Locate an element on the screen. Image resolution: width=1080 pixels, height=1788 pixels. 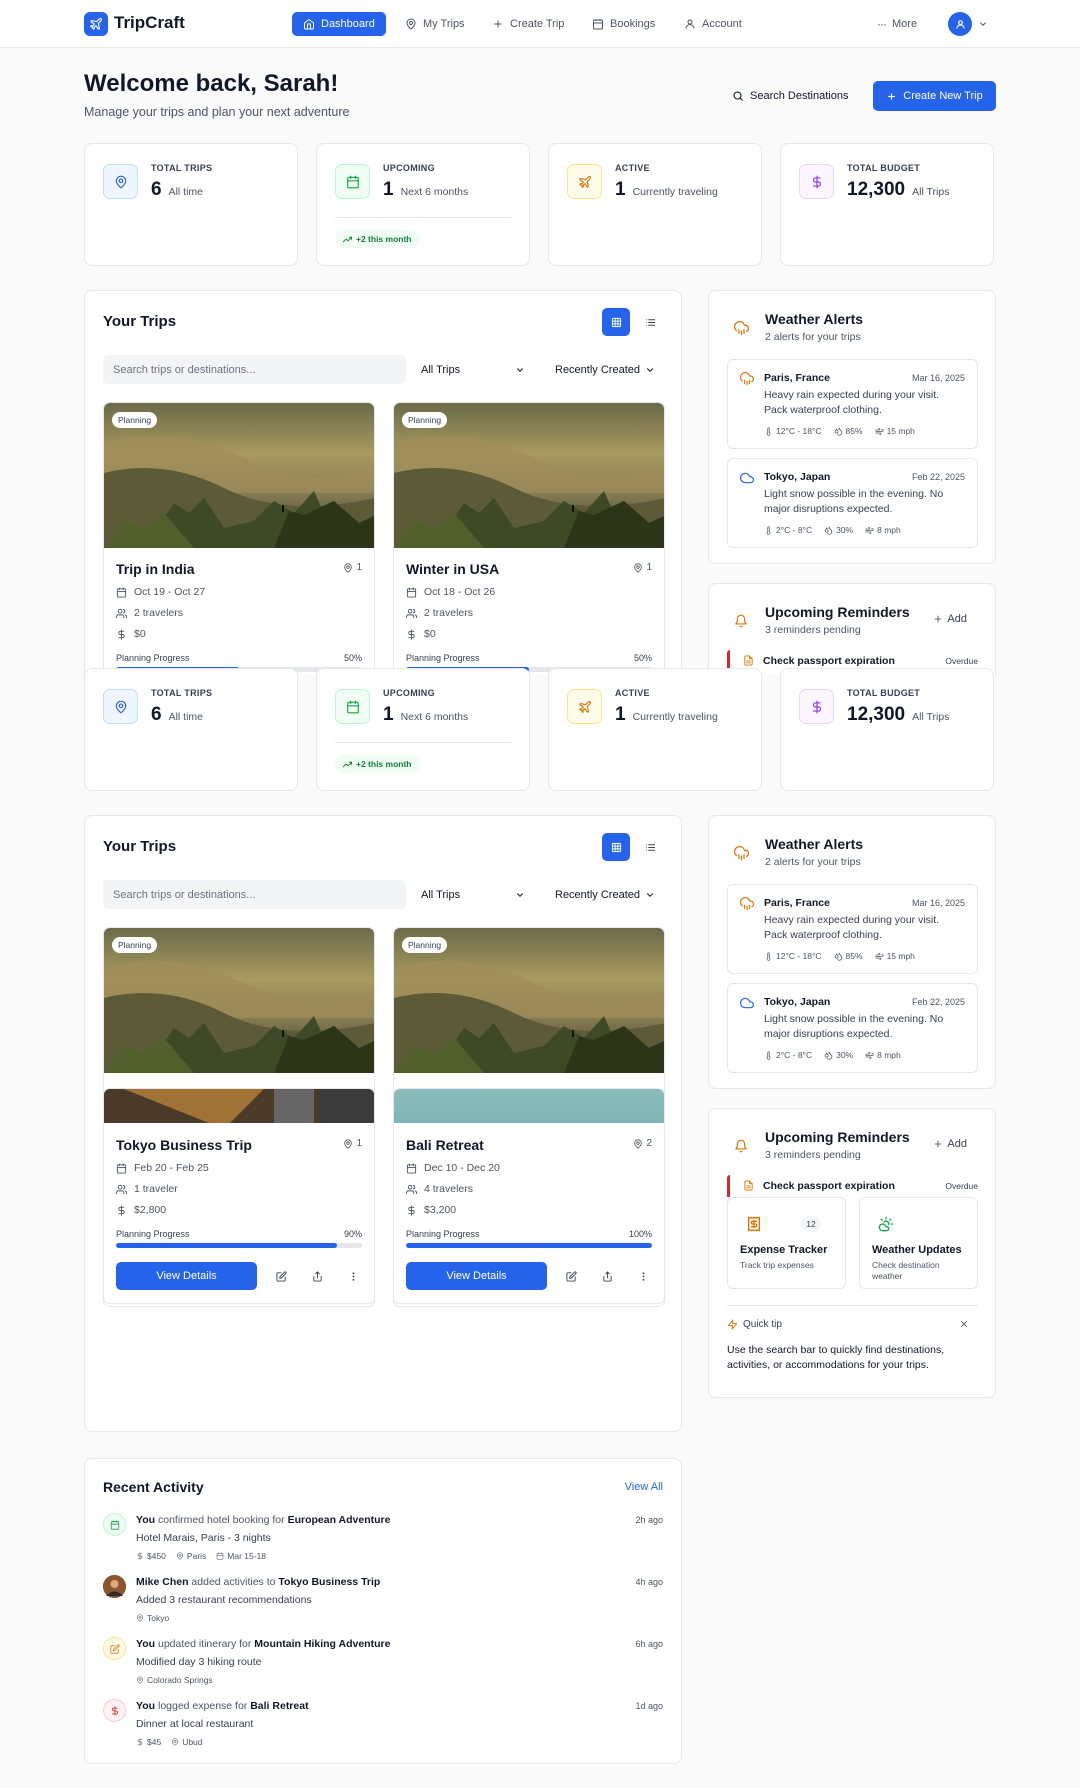
trend-up-icon is located at coordinates (347, 764).